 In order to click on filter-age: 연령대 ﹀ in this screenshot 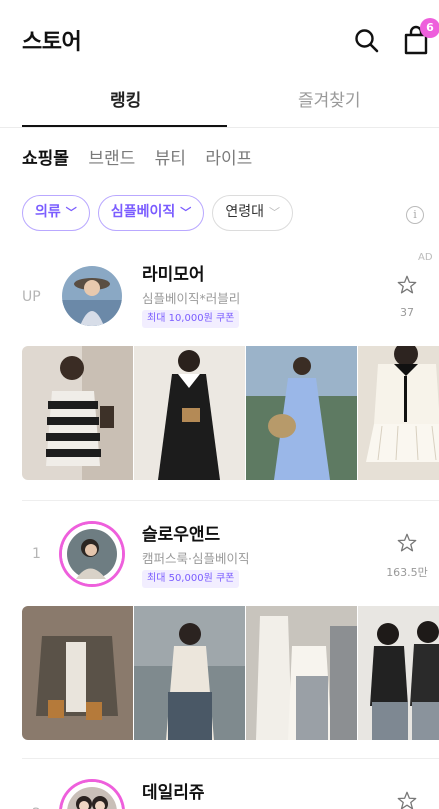, I will do `click(252, 213)`.